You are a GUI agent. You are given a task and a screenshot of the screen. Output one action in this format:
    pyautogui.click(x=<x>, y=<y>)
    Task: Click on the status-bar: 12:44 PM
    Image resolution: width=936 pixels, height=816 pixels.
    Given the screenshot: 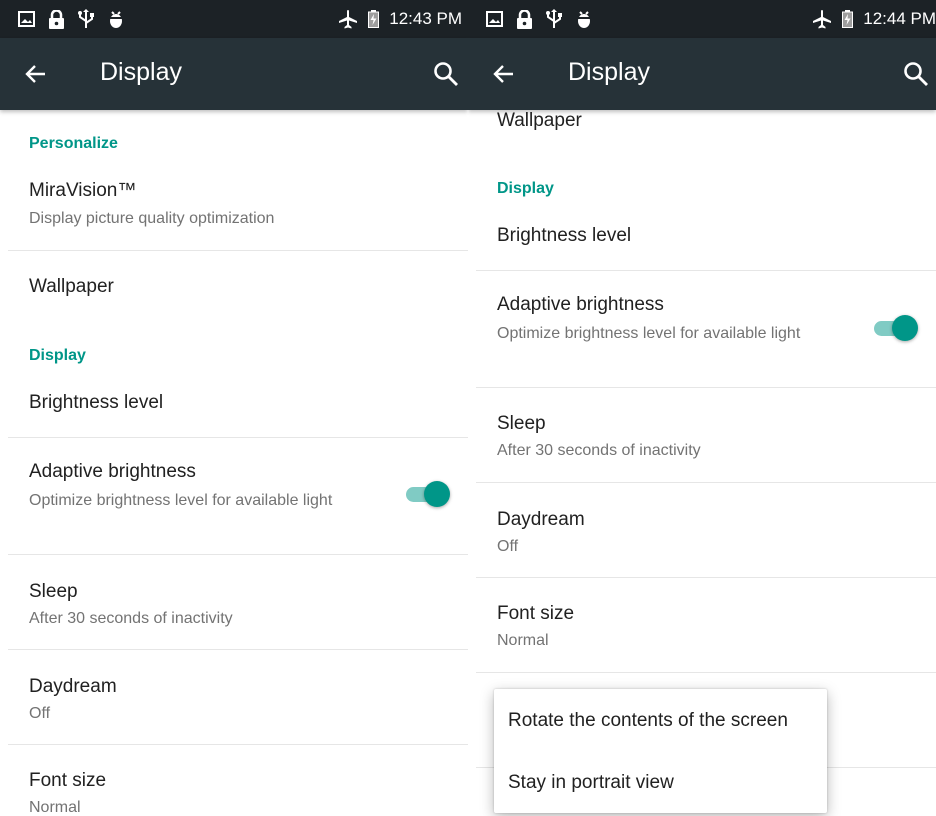 What is the action you would take?
    pyautogui.click(x=702, y=19)
    